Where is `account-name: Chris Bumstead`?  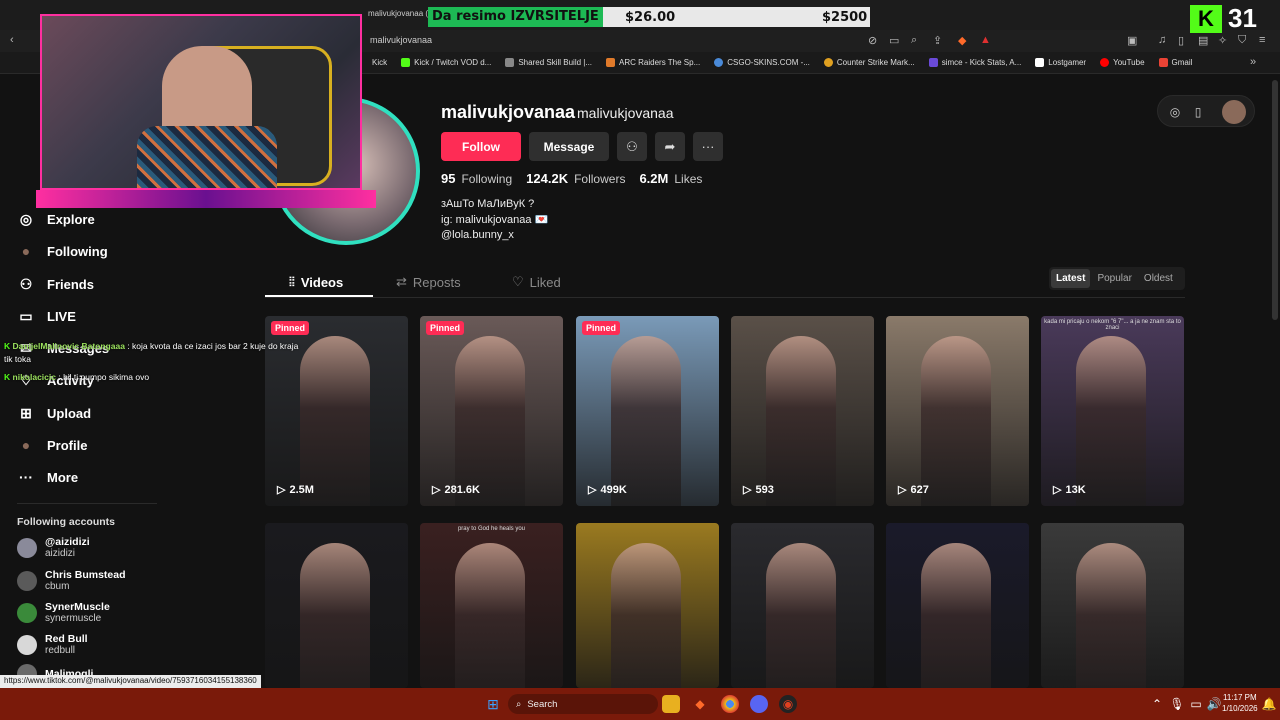 account-name: Chris Bumstead is located at coordinates (85, 575).